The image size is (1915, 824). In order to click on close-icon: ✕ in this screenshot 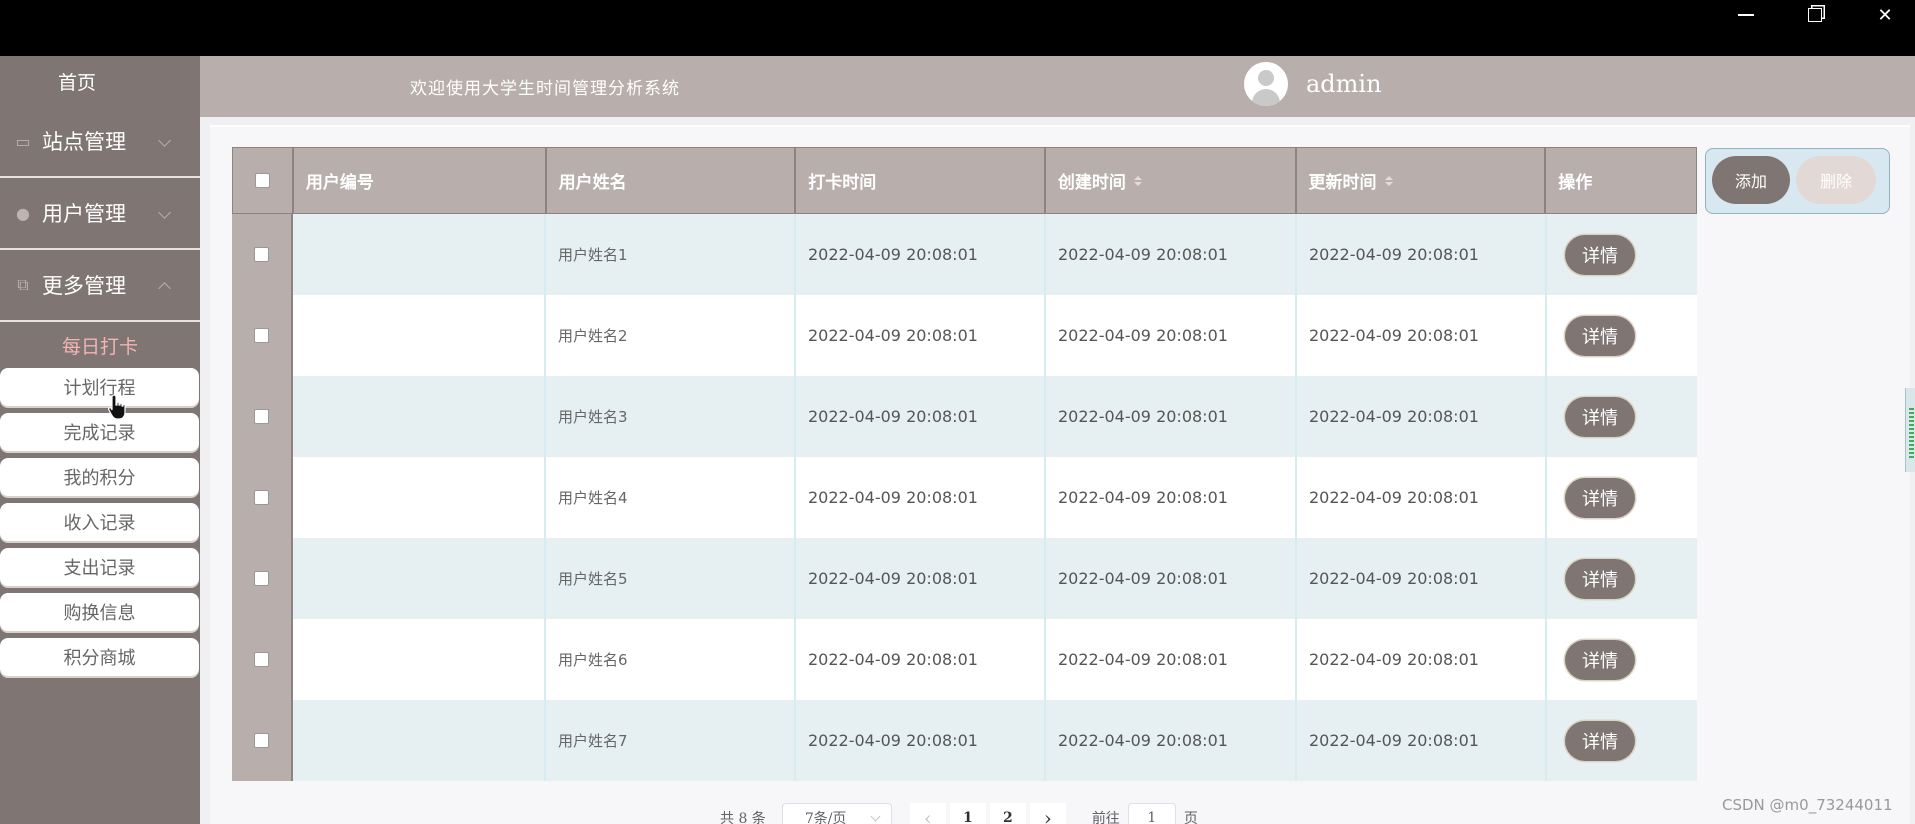, I will do `click(1885, 15)`.